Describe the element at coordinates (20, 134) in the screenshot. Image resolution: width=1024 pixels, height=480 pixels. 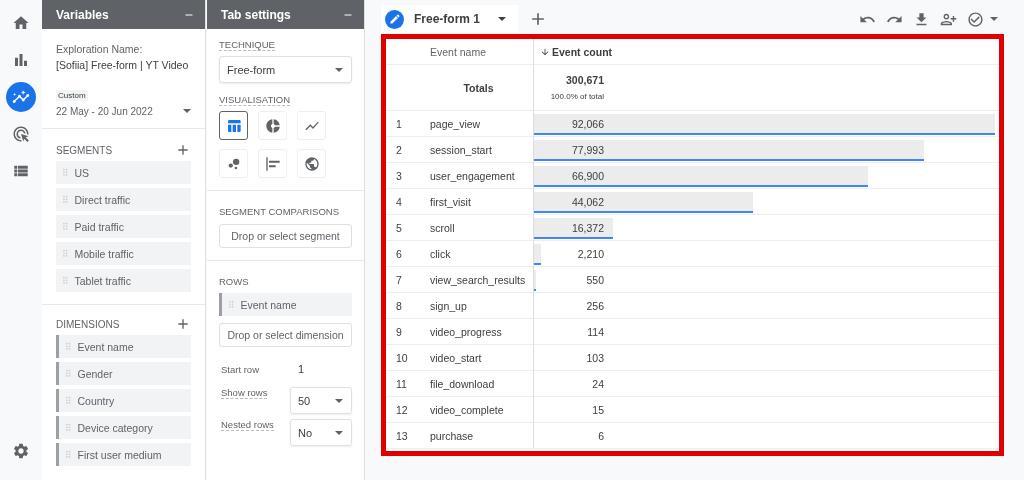
I see `cursor-click-icon` at that location.